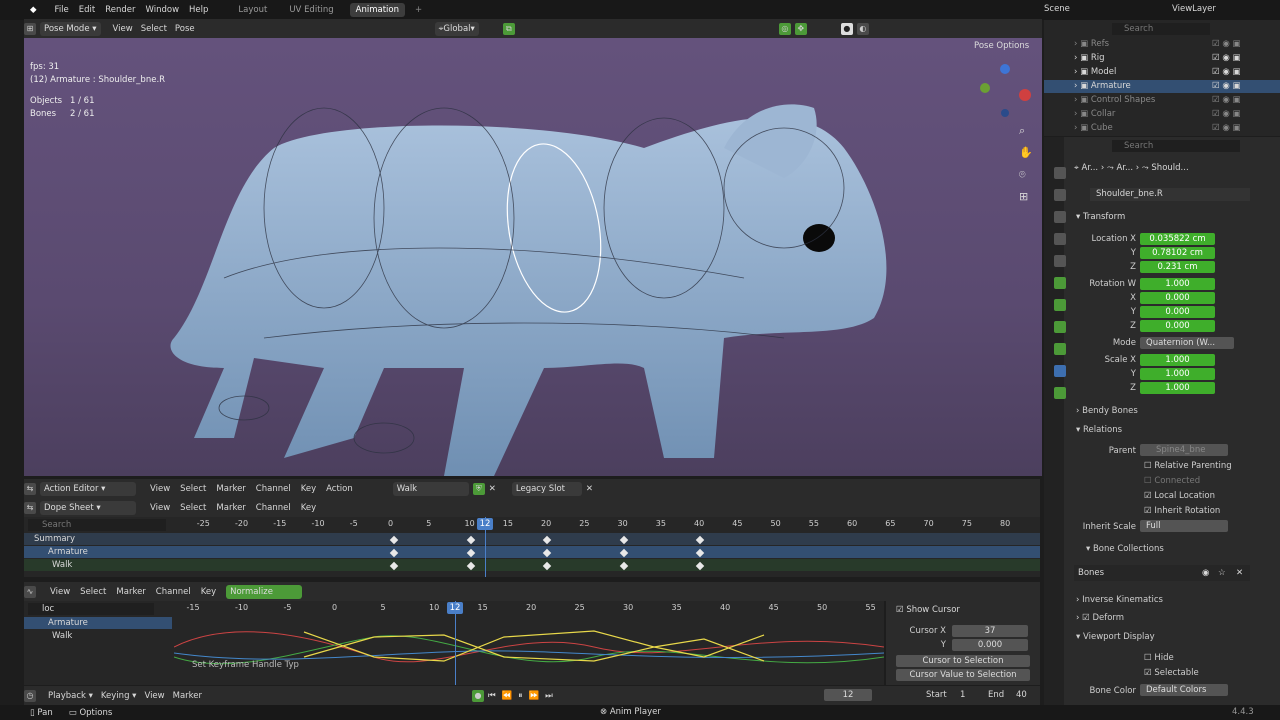  What do you see at coordinates (187, 696) in the screenshot?
I see `timeline-menu-marker: Marker` at bounding box center [187, 696].